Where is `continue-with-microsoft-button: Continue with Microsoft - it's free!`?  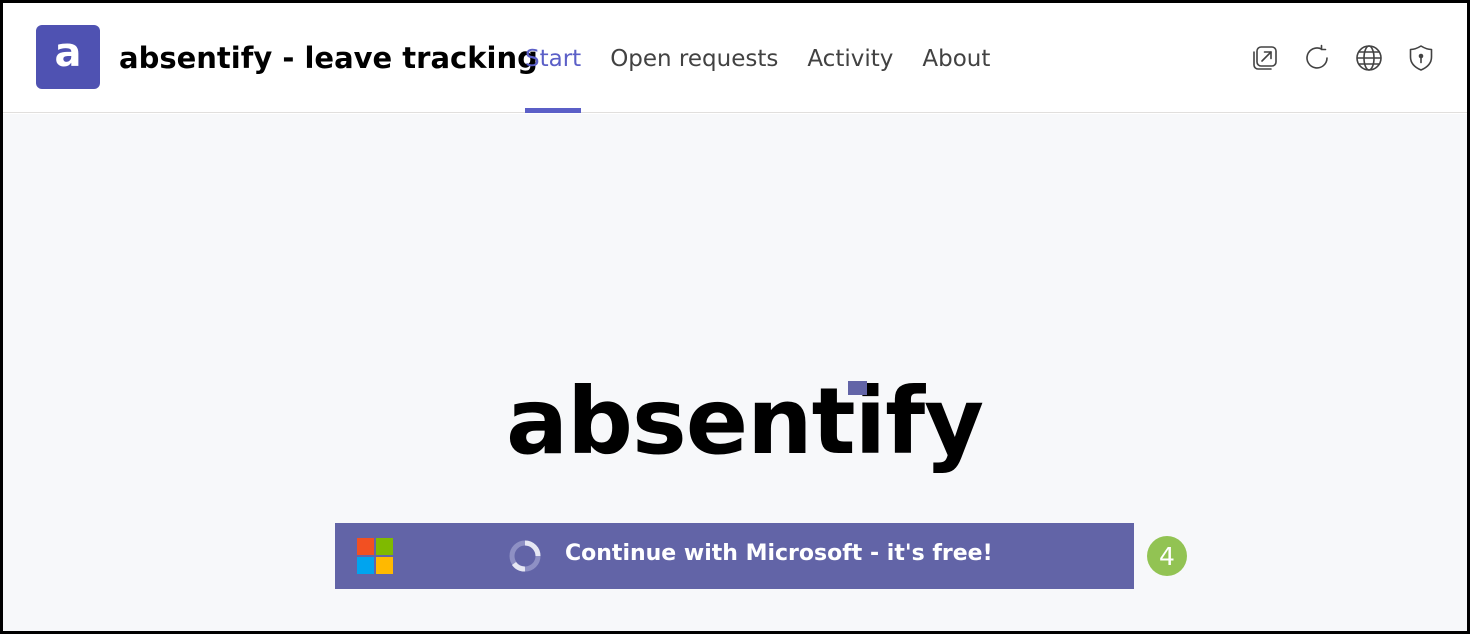 continue-with-microsoft-button: Continue with Microsoft - it's free! is located at coordinates (734, 556).